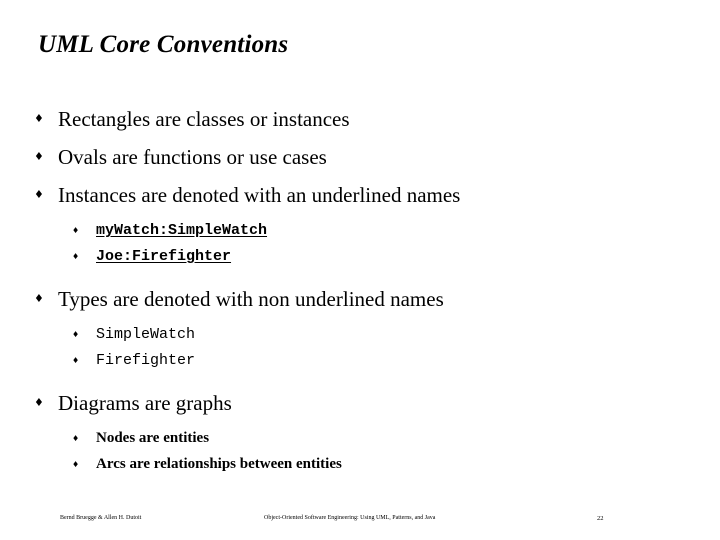 This screenshot has width=720, height=540. I want to click on sub-bullet-text: Arcs are relationships between entities, so click(219, 464).